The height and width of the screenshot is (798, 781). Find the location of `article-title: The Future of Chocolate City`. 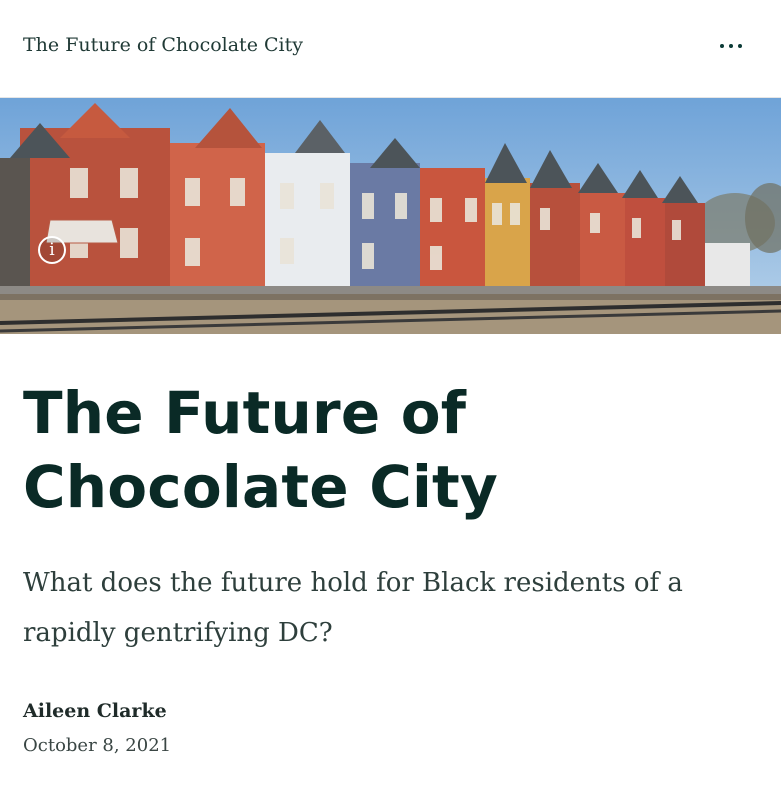

article-title: The Future of Chocolate City is located at coordinates (260, 450).